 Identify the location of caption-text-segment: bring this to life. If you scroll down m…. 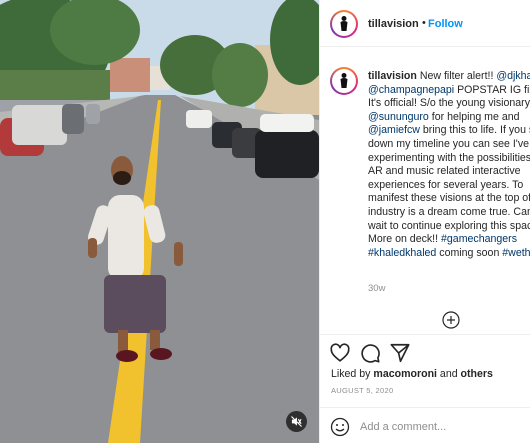
(449, 185).